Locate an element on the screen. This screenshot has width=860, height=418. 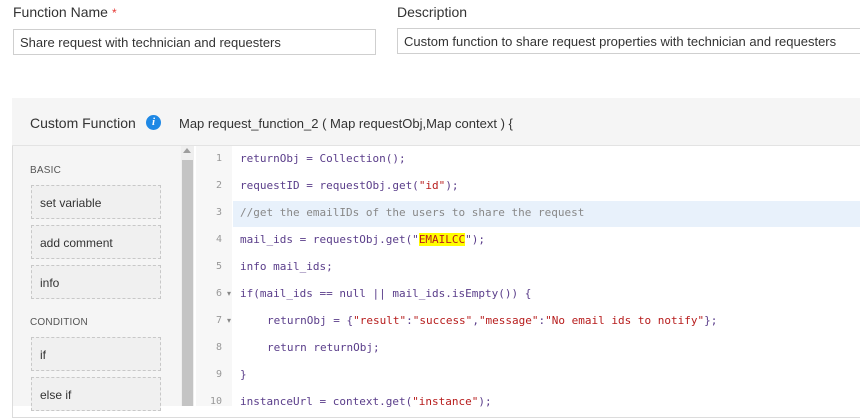
code-line: info mail_ids; is located at coordinates (286, 266).